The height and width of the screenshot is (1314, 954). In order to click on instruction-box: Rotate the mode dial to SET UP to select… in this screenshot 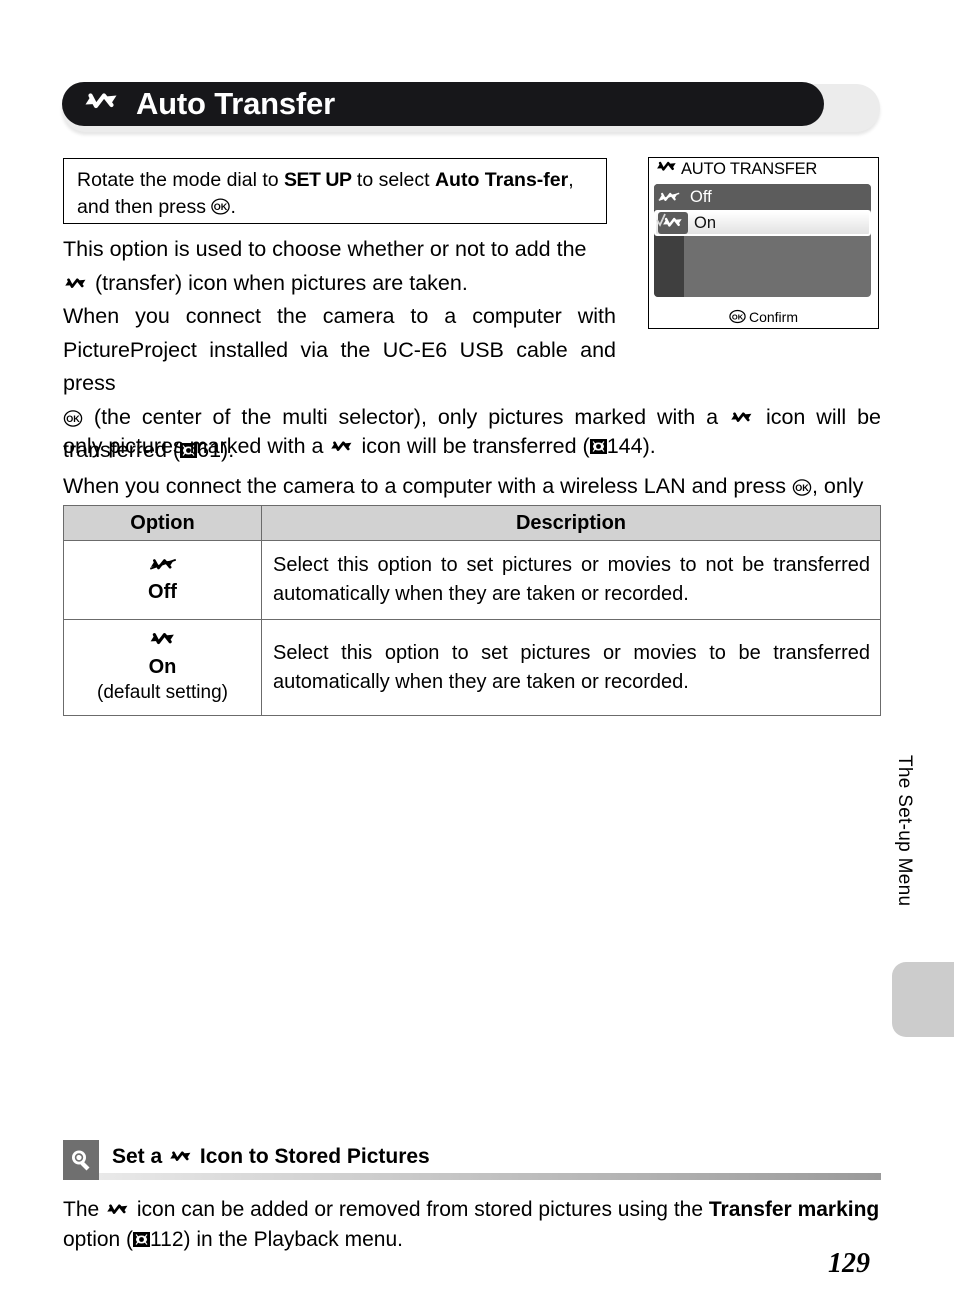, I will do `click(335, 191)`.